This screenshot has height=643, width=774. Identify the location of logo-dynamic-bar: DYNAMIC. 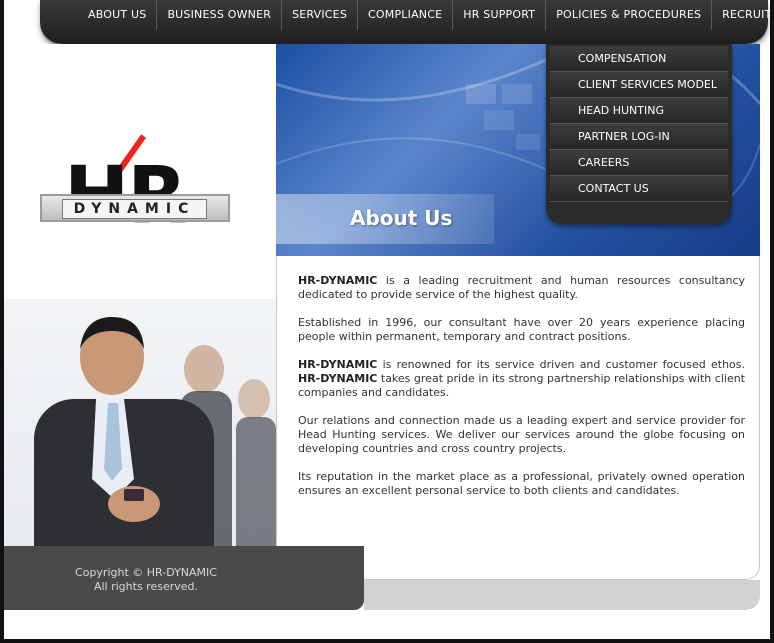
(135, 208).